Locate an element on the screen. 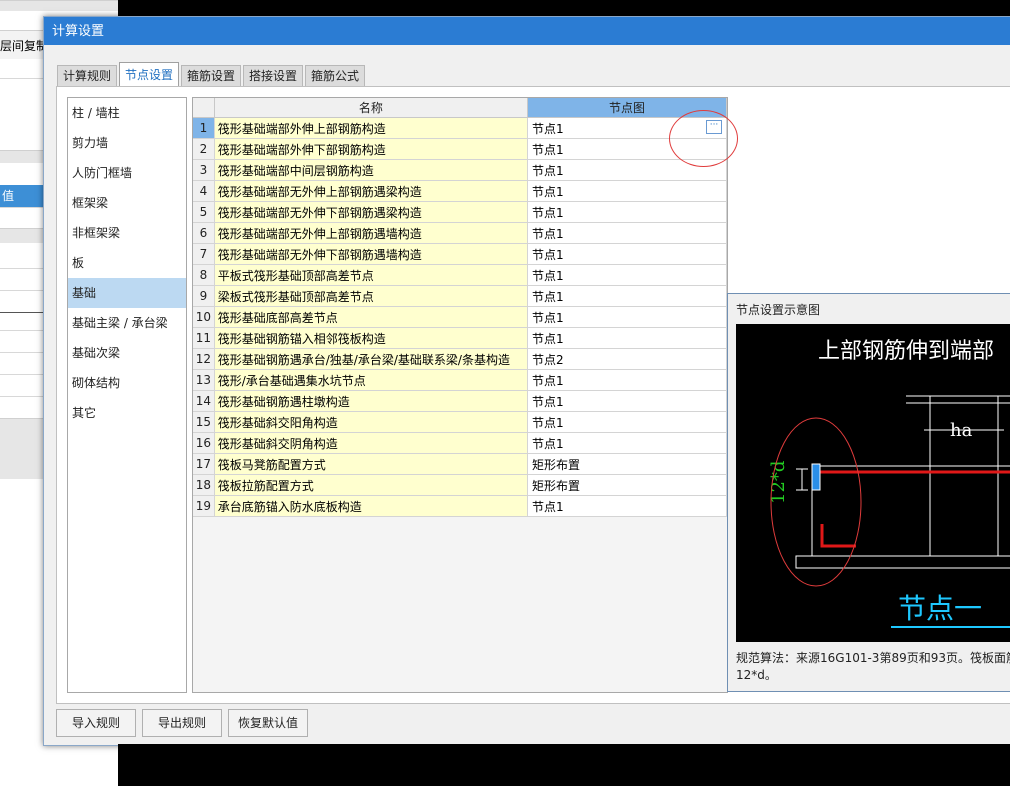 The image size is (1010, 786). preview-description-line: 12*d。 is located at coordinates (756, 675).